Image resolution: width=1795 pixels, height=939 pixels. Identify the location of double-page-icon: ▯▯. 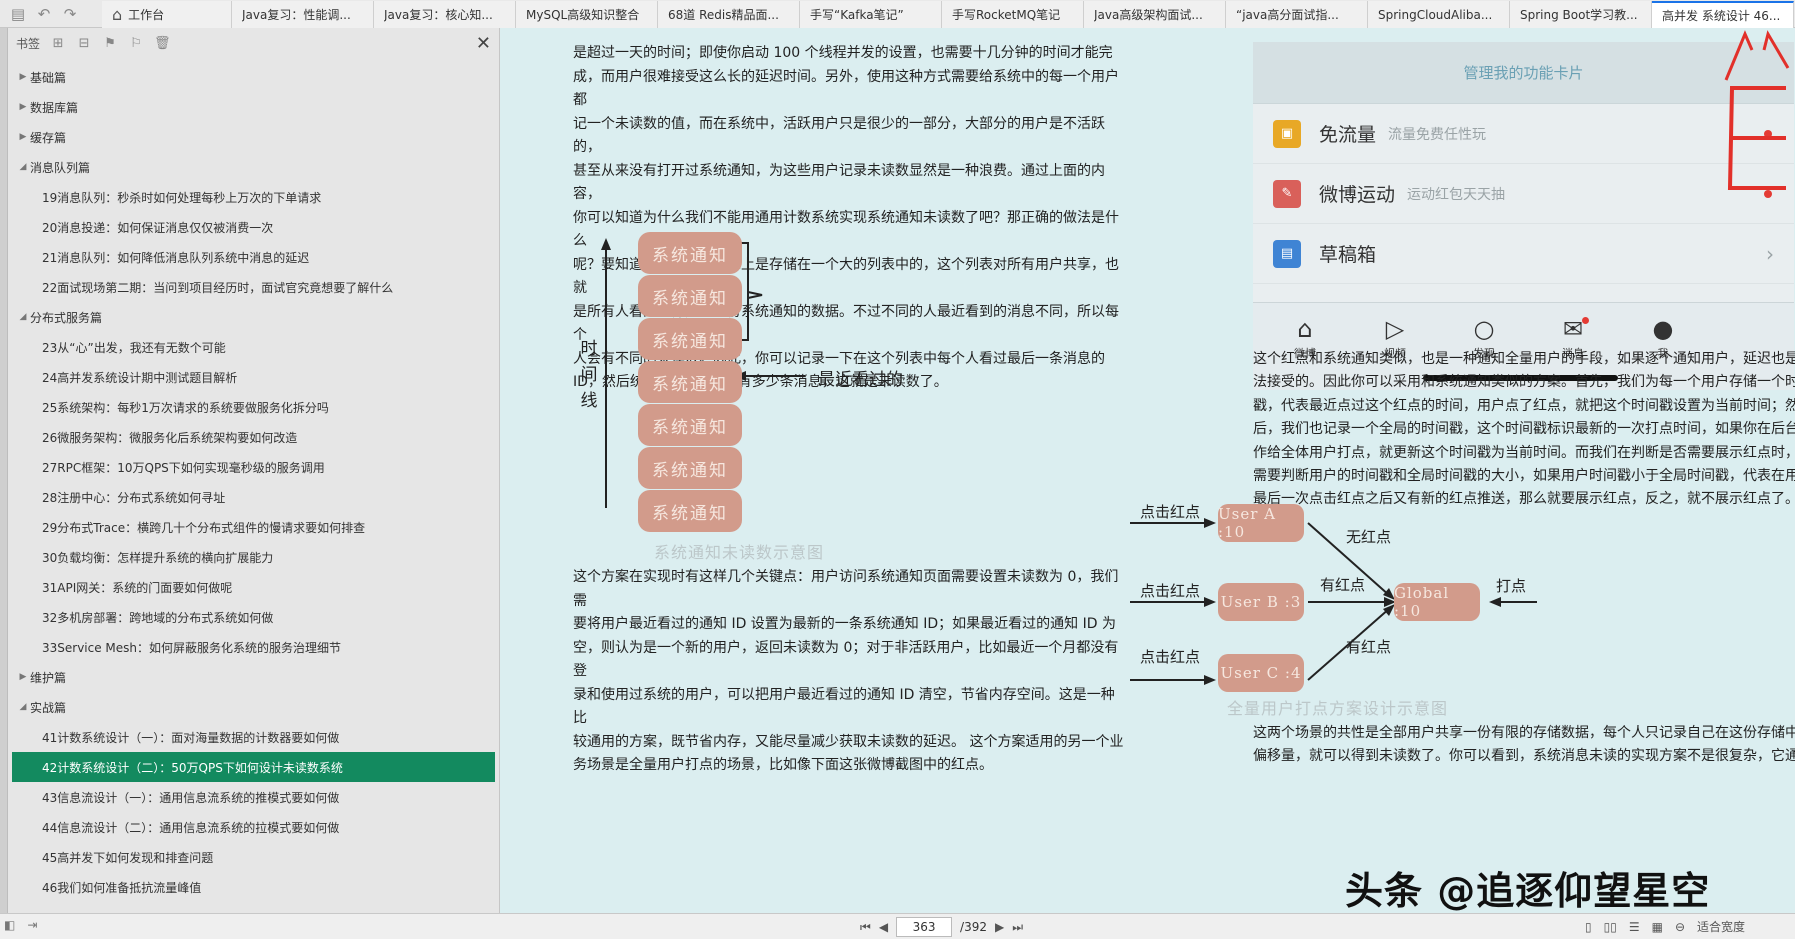
(1610, 927).